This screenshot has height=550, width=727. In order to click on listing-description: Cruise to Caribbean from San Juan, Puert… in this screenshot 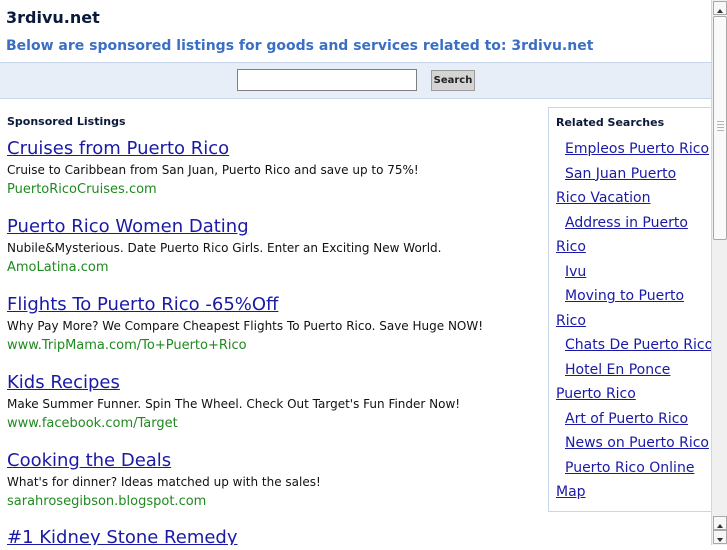, I will do `click(213, 170)`.